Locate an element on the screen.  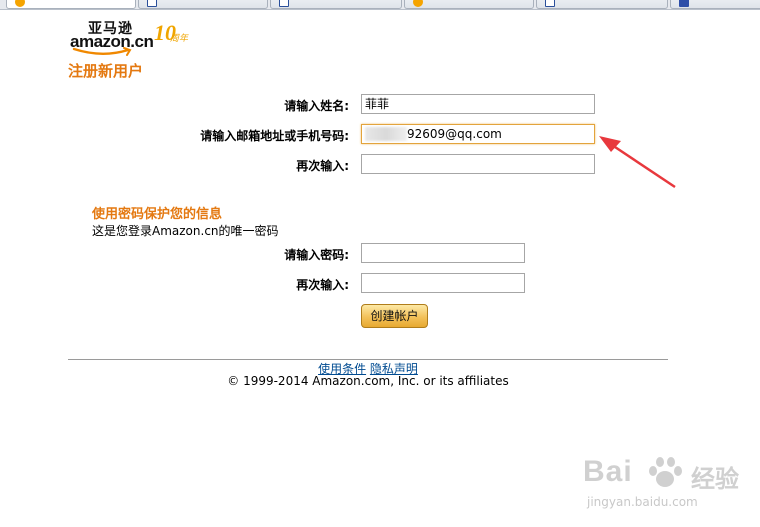
password-repeat-label: 再次输入: is located at coordinates (322, 285).